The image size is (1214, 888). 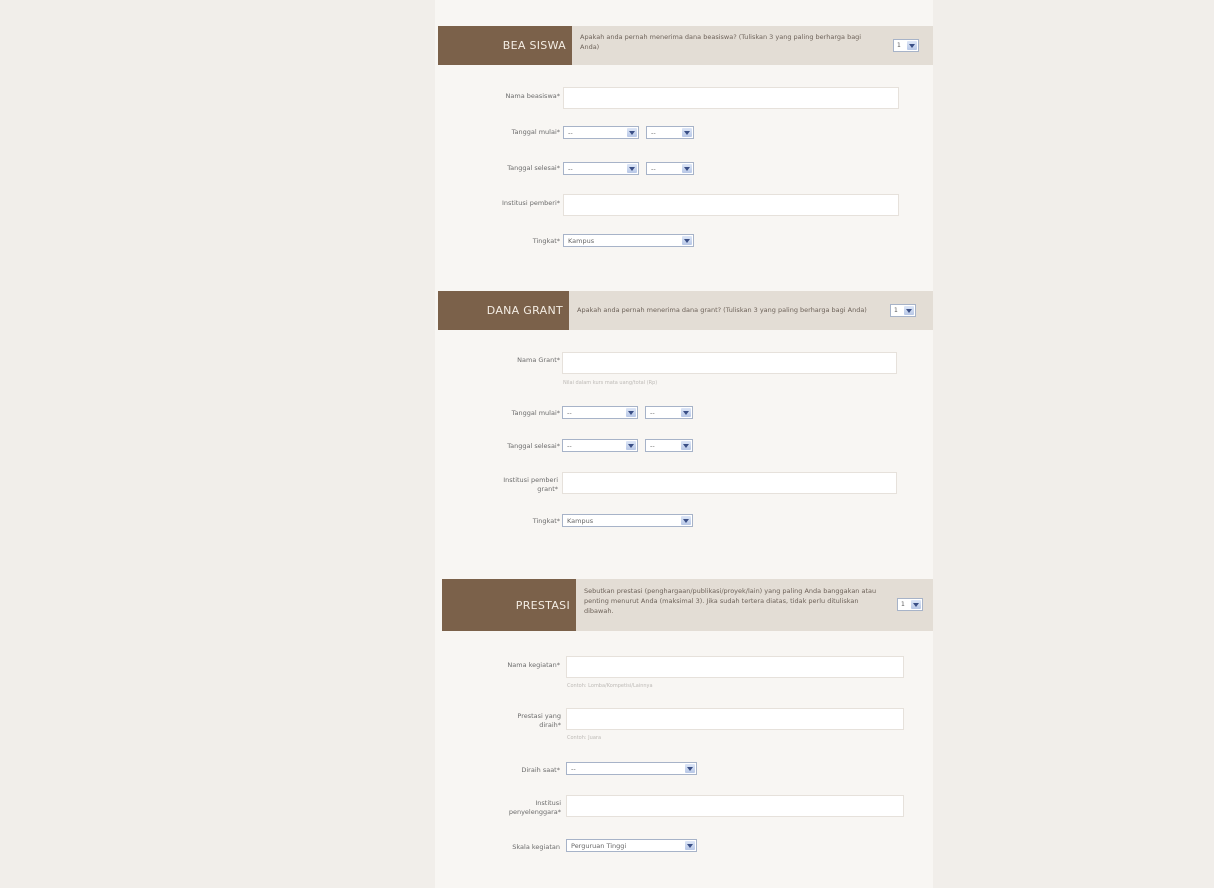 What do you see at coordinates (509, 605) in the screenshot?
I see `prestasi-title: PRESTASI` at bounding box center [509, 605].